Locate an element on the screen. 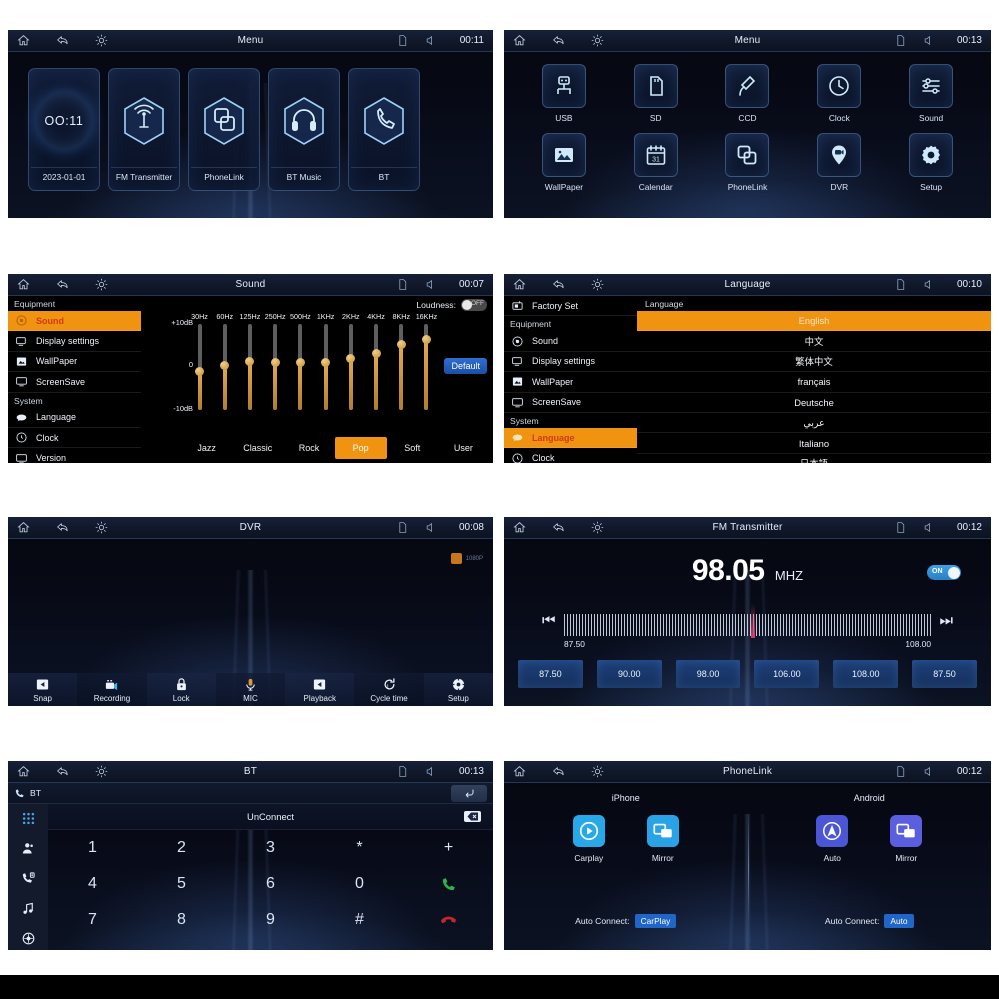  language-option-italian: Italiano is located at coordinates (814, 443).